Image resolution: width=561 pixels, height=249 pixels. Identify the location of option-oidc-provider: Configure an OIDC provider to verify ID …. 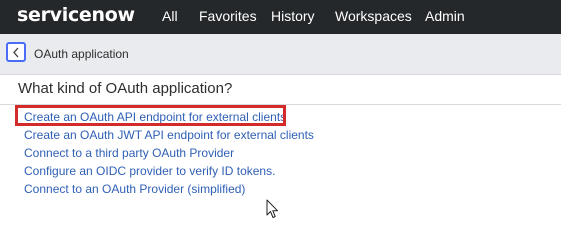
(149, 171).